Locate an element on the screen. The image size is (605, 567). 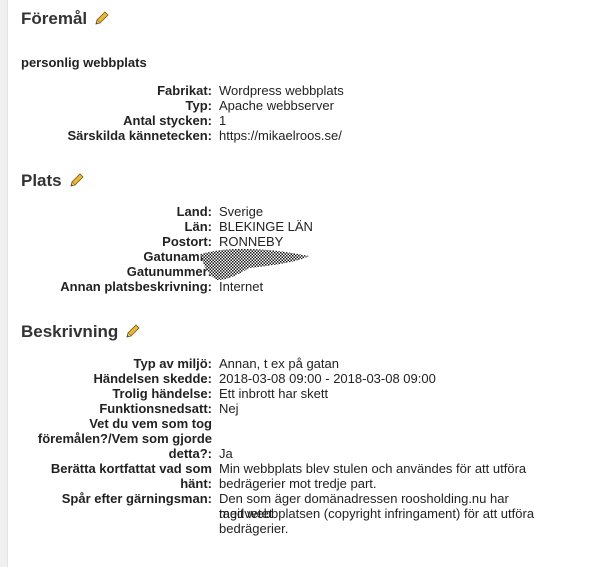
field-label: Land: is located at coordinates (194, 211).